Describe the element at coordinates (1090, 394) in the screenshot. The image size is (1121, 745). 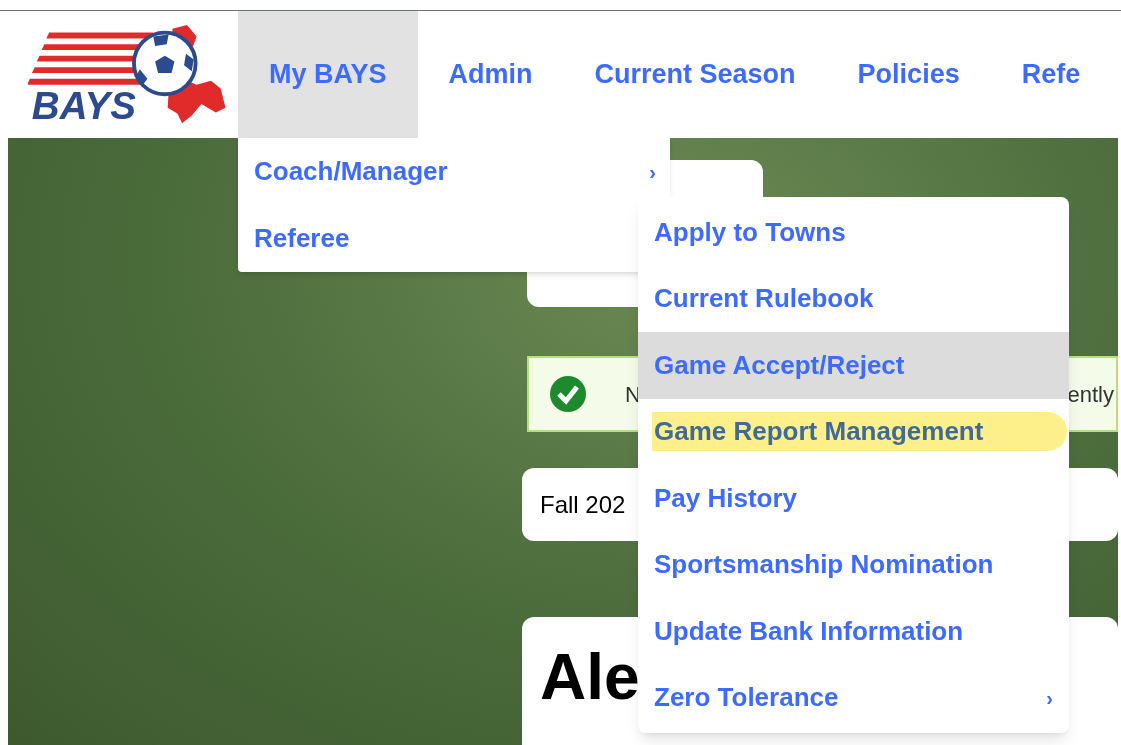
I see `alert-text: ently` at that location.